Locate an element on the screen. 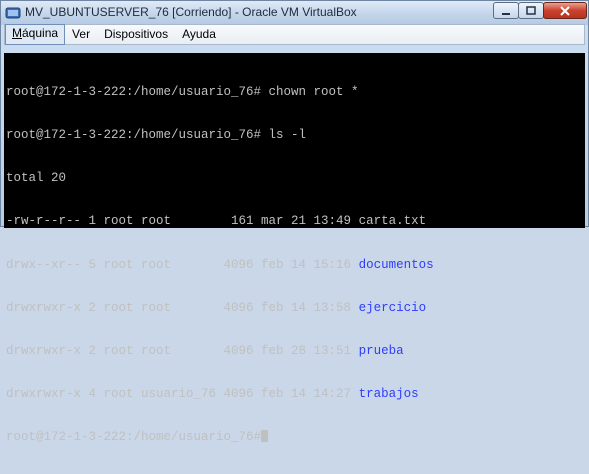 Image resolution: width=589 pixels, height=474 pixels. menu-dispositivos: Dispositivos is located at coordinates (136, 34).